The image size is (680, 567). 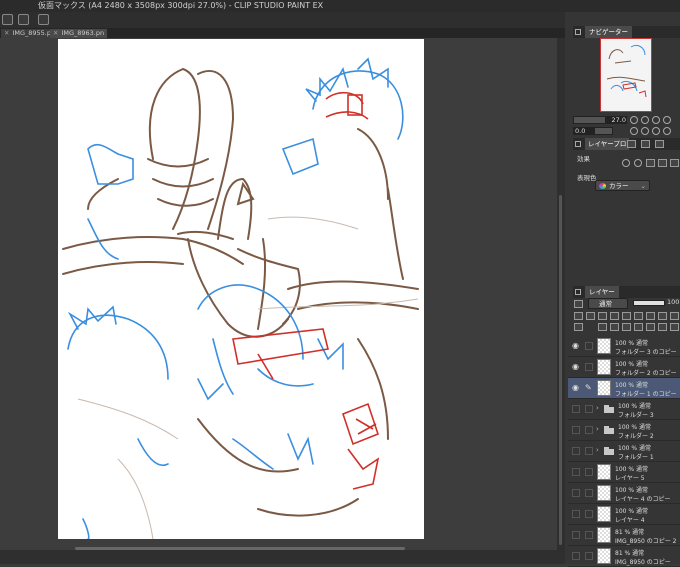 I want to click on navigator-tab: ナビゲーター, so click(x=608, y=32).